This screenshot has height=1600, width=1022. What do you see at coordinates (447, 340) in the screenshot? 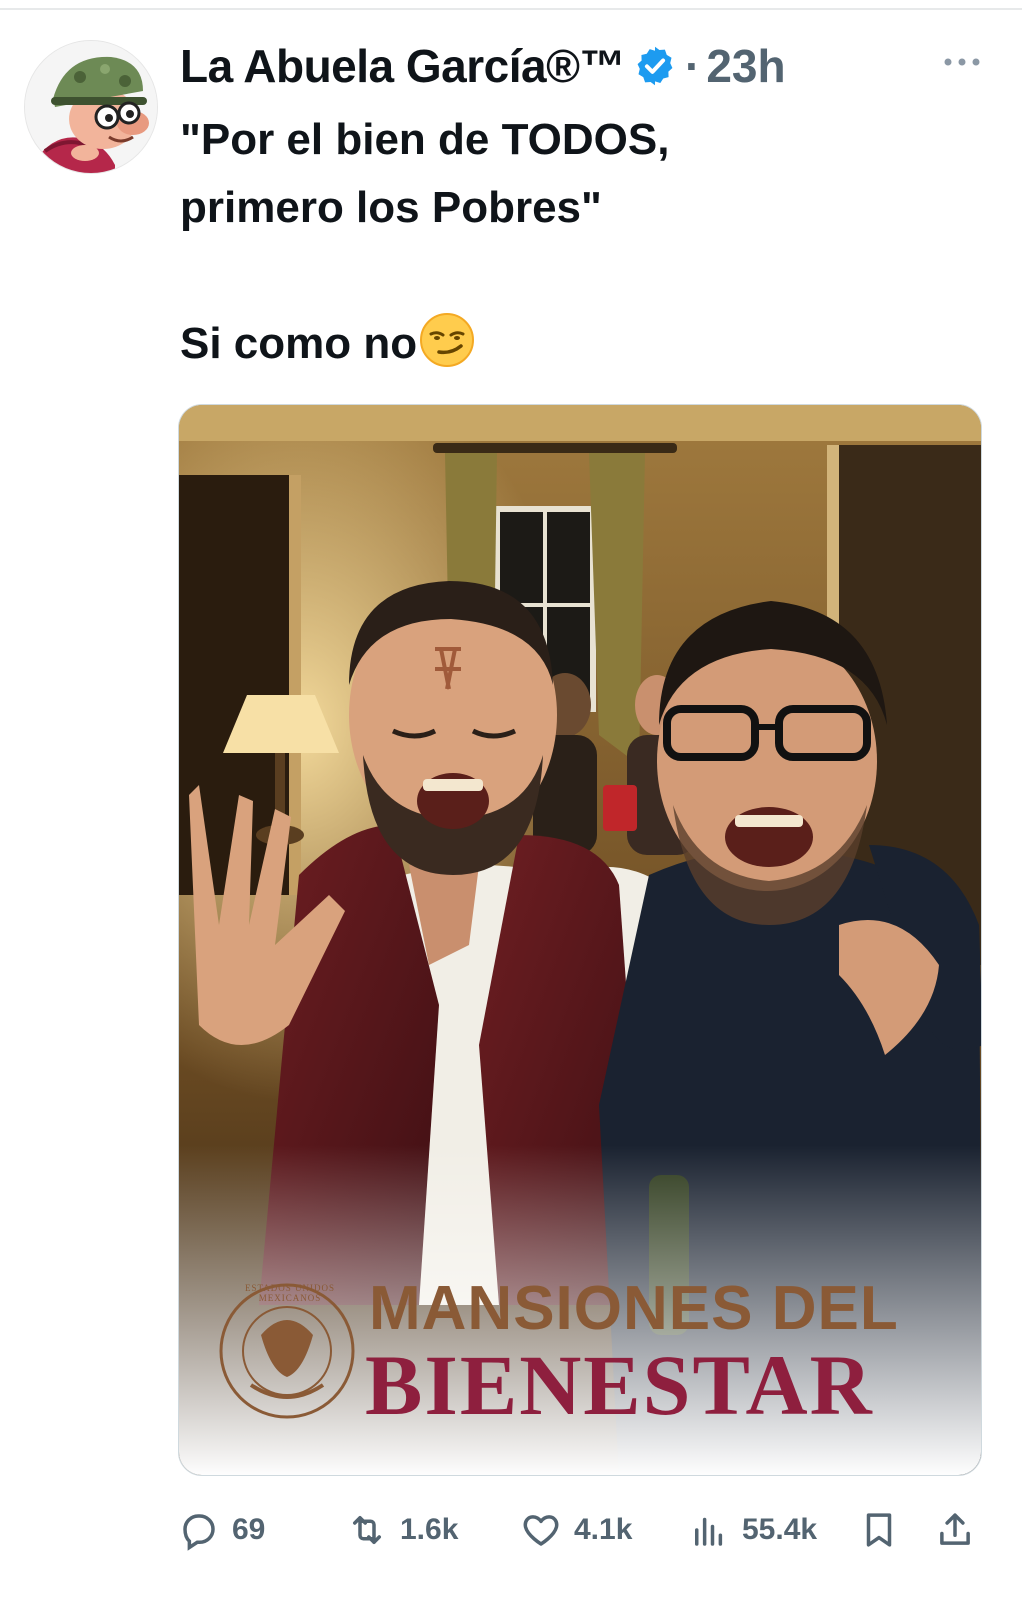
I see `smirking-face-emoji` at bounding box center [447, 340].